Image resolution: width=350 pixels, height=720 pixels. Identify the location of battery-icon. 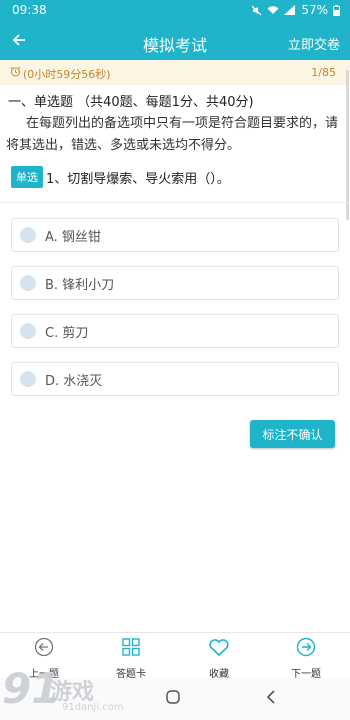
(336, 10).